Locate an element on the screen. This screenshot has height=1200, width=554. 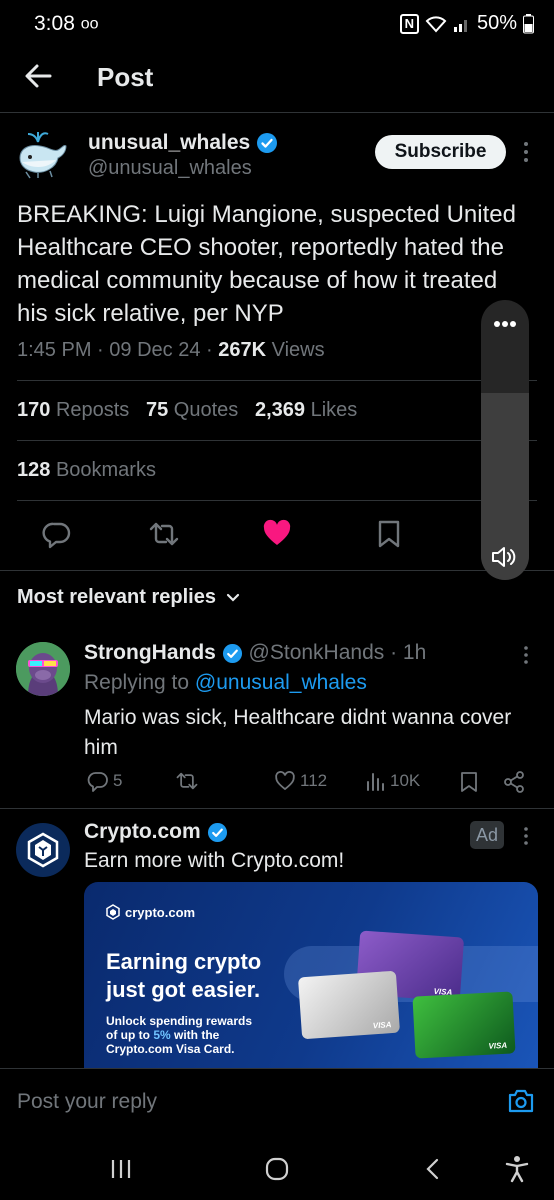
post-time: 1:45 PM is located at coordinates (54, 350).